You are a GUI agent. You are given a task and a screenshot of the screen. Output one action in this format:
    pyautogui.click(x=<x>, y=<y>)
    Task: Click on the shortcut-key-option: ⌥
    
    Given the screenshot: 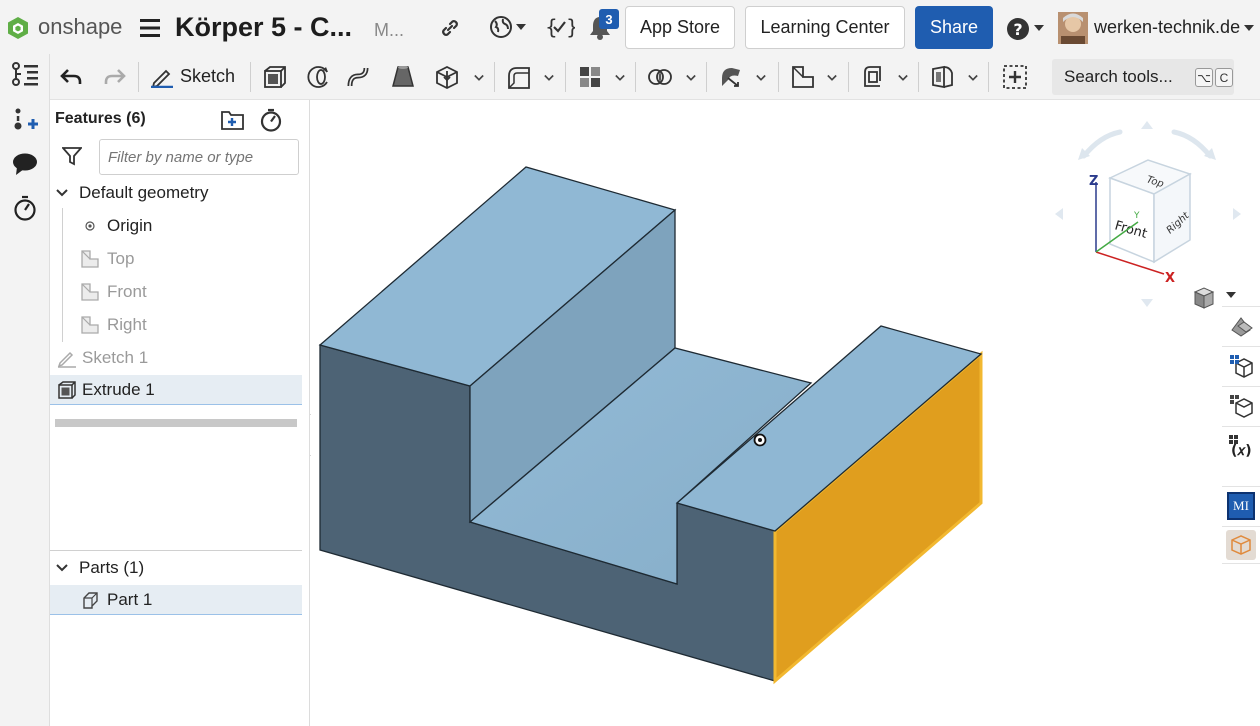 What is the action you would take?
    pyautogui.click(x=1204, y=77)
    